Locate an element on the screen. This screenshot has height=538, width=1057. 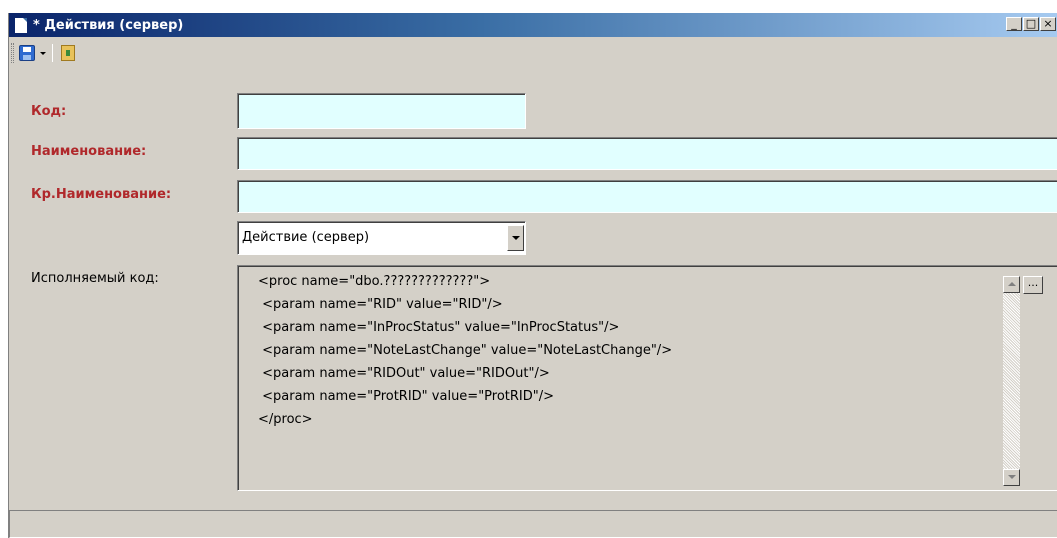
type-select: Действие (сервер) is located at coordinates (381, 238).